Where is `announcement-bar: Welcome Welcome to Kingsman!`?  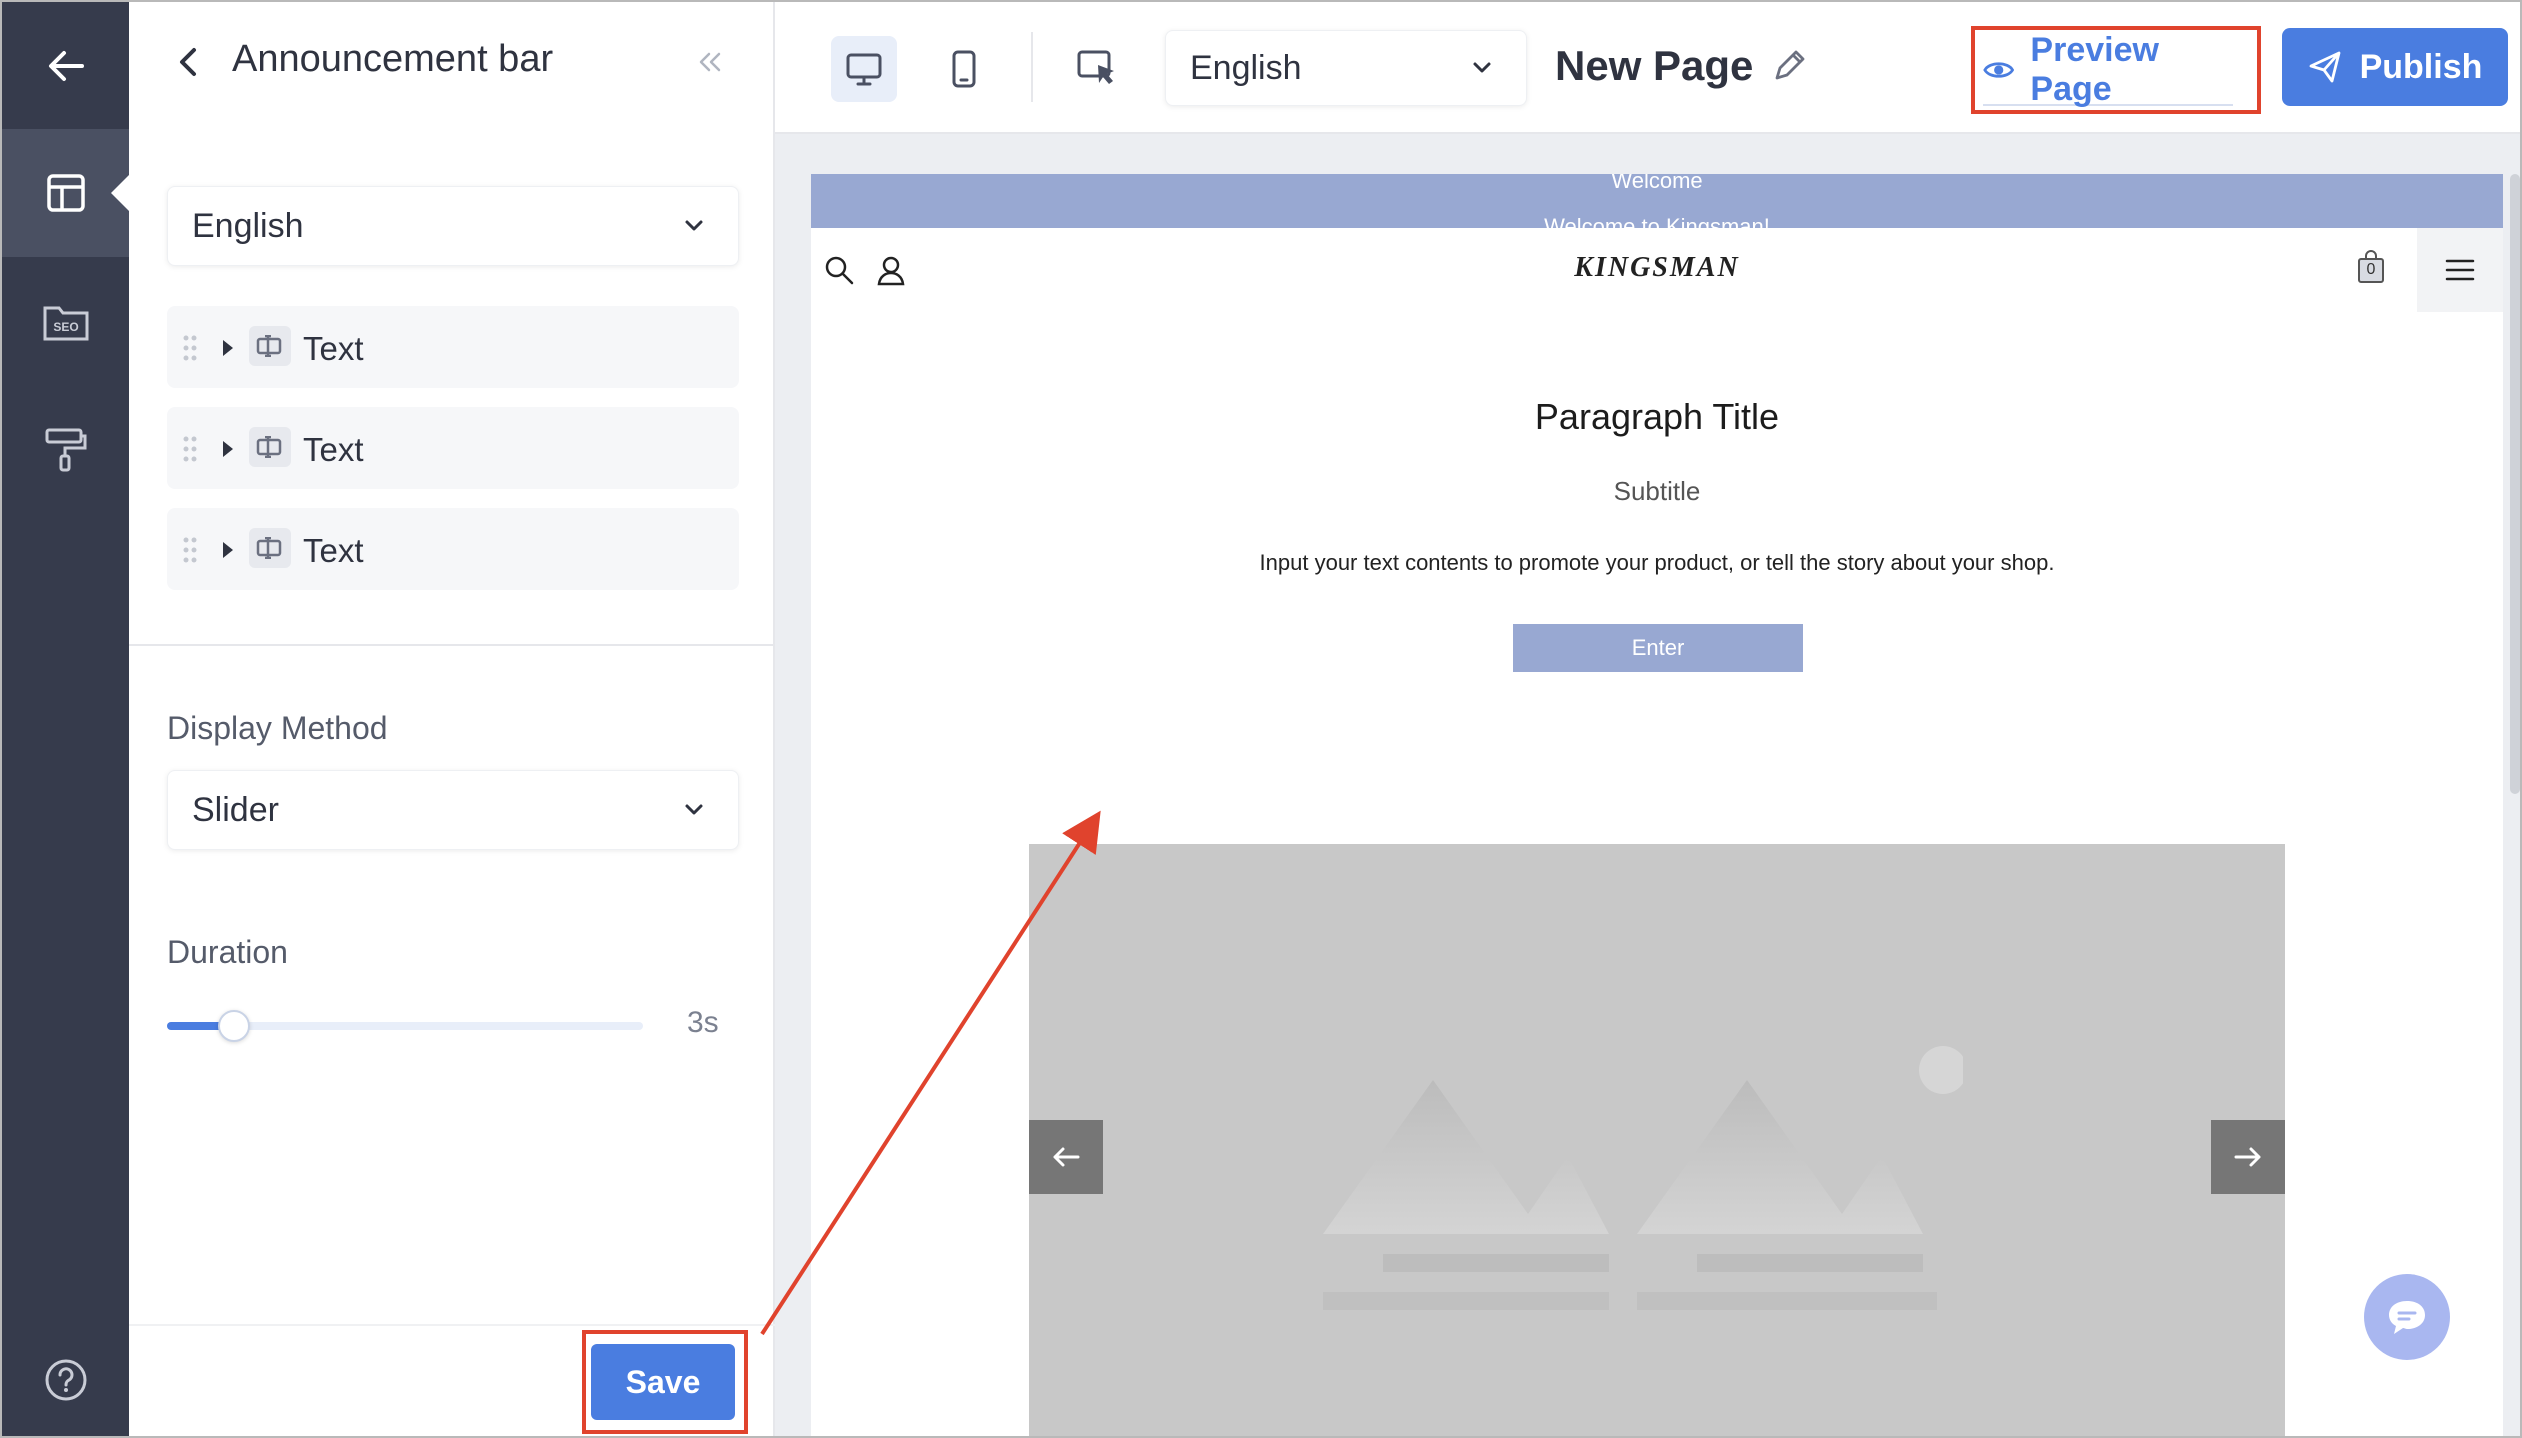 announcement-bar: Welcome Welcome to Kingsman! is located at coordinates (1657, 201).